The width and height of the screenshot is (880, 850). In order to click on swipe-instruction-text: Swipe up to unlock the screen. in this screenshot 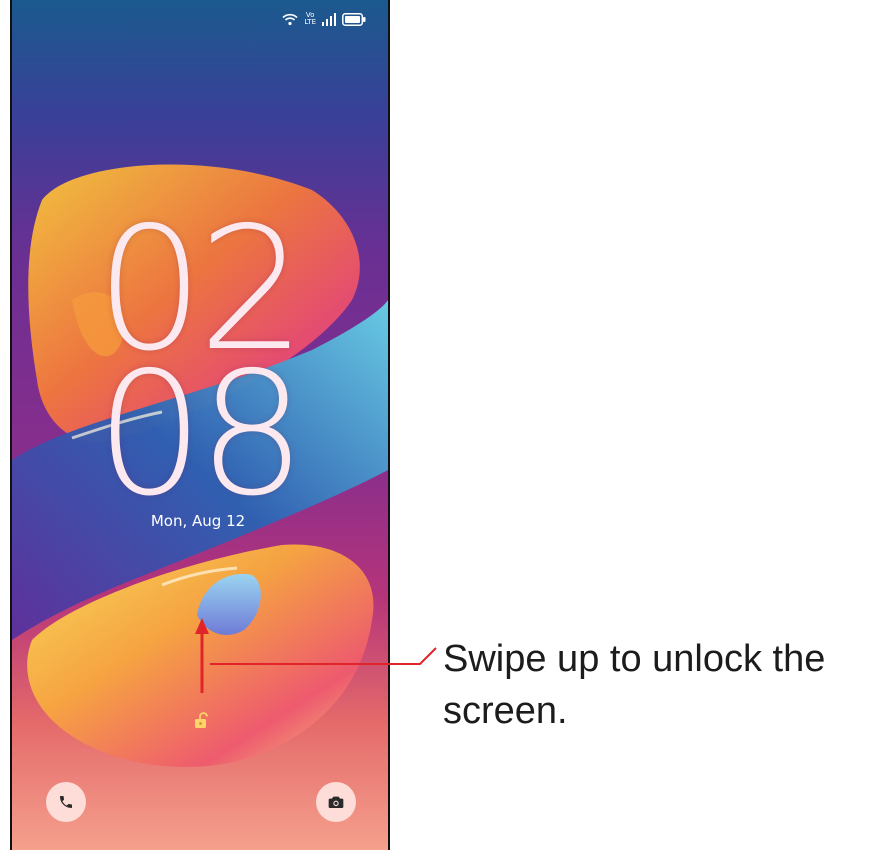, I will do `click(634, 685)`.